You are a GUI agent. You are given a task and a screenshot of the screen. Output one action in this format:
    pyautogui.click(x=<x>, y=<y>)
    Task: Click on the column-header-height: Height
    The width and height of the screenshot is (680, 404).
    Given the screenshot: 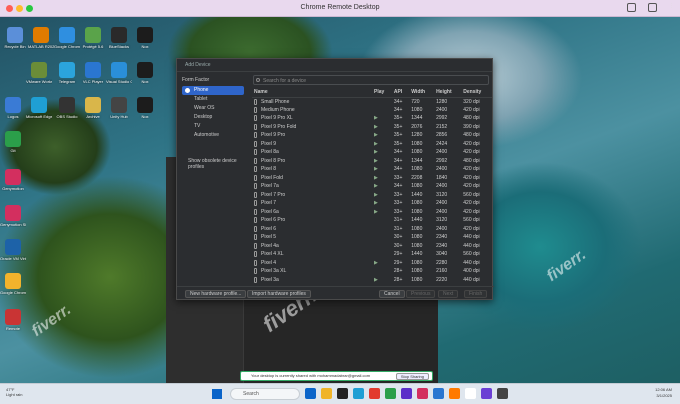 What is the action you would take?
    pyautogui.click(x=448, y=93)
    